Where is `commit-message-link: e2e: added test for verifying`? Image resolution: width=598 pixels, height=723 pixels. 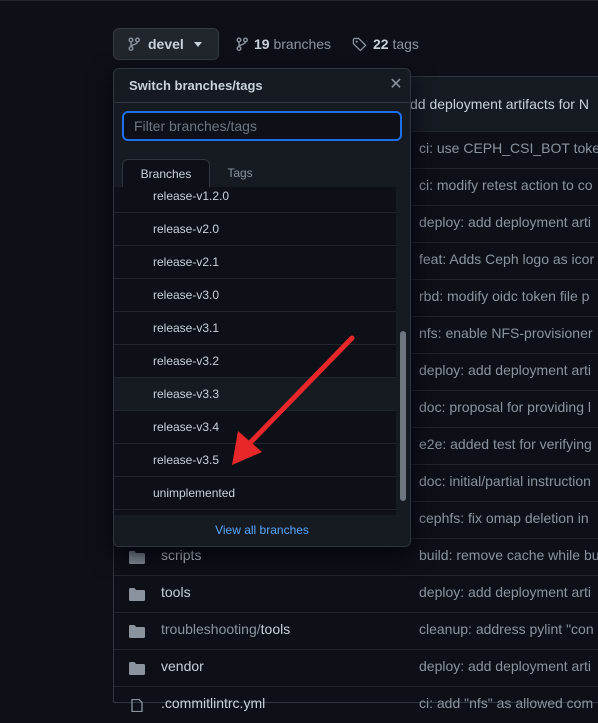 commit-message-link: e2e: added test for verifying is located at coordinates (505, 444).